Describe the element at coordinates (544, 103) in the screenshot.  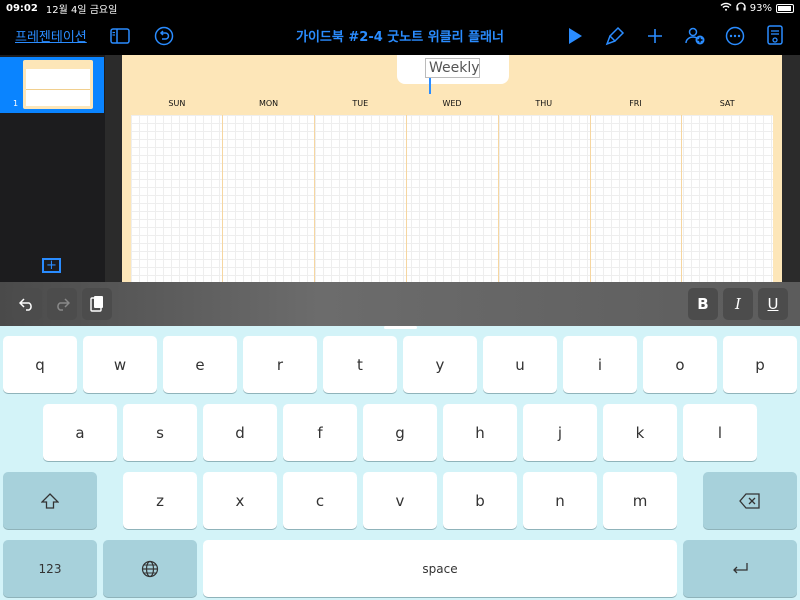
I see `day-thu: THU` at that location.